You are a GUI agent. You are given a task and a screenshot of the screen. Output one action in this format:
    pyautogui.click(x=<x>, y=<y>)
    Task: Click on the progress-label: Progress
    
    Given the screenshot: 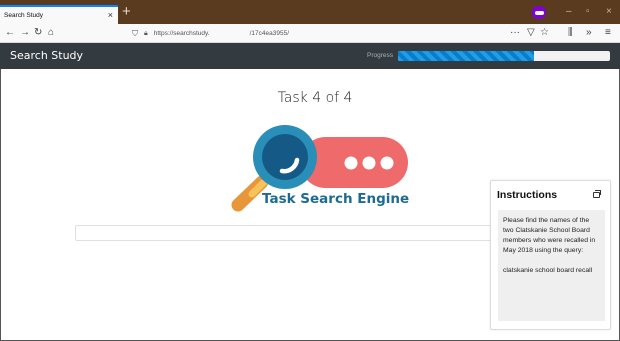 What is the action you would take?
    pyautogui.click(x=380, y=55)
    